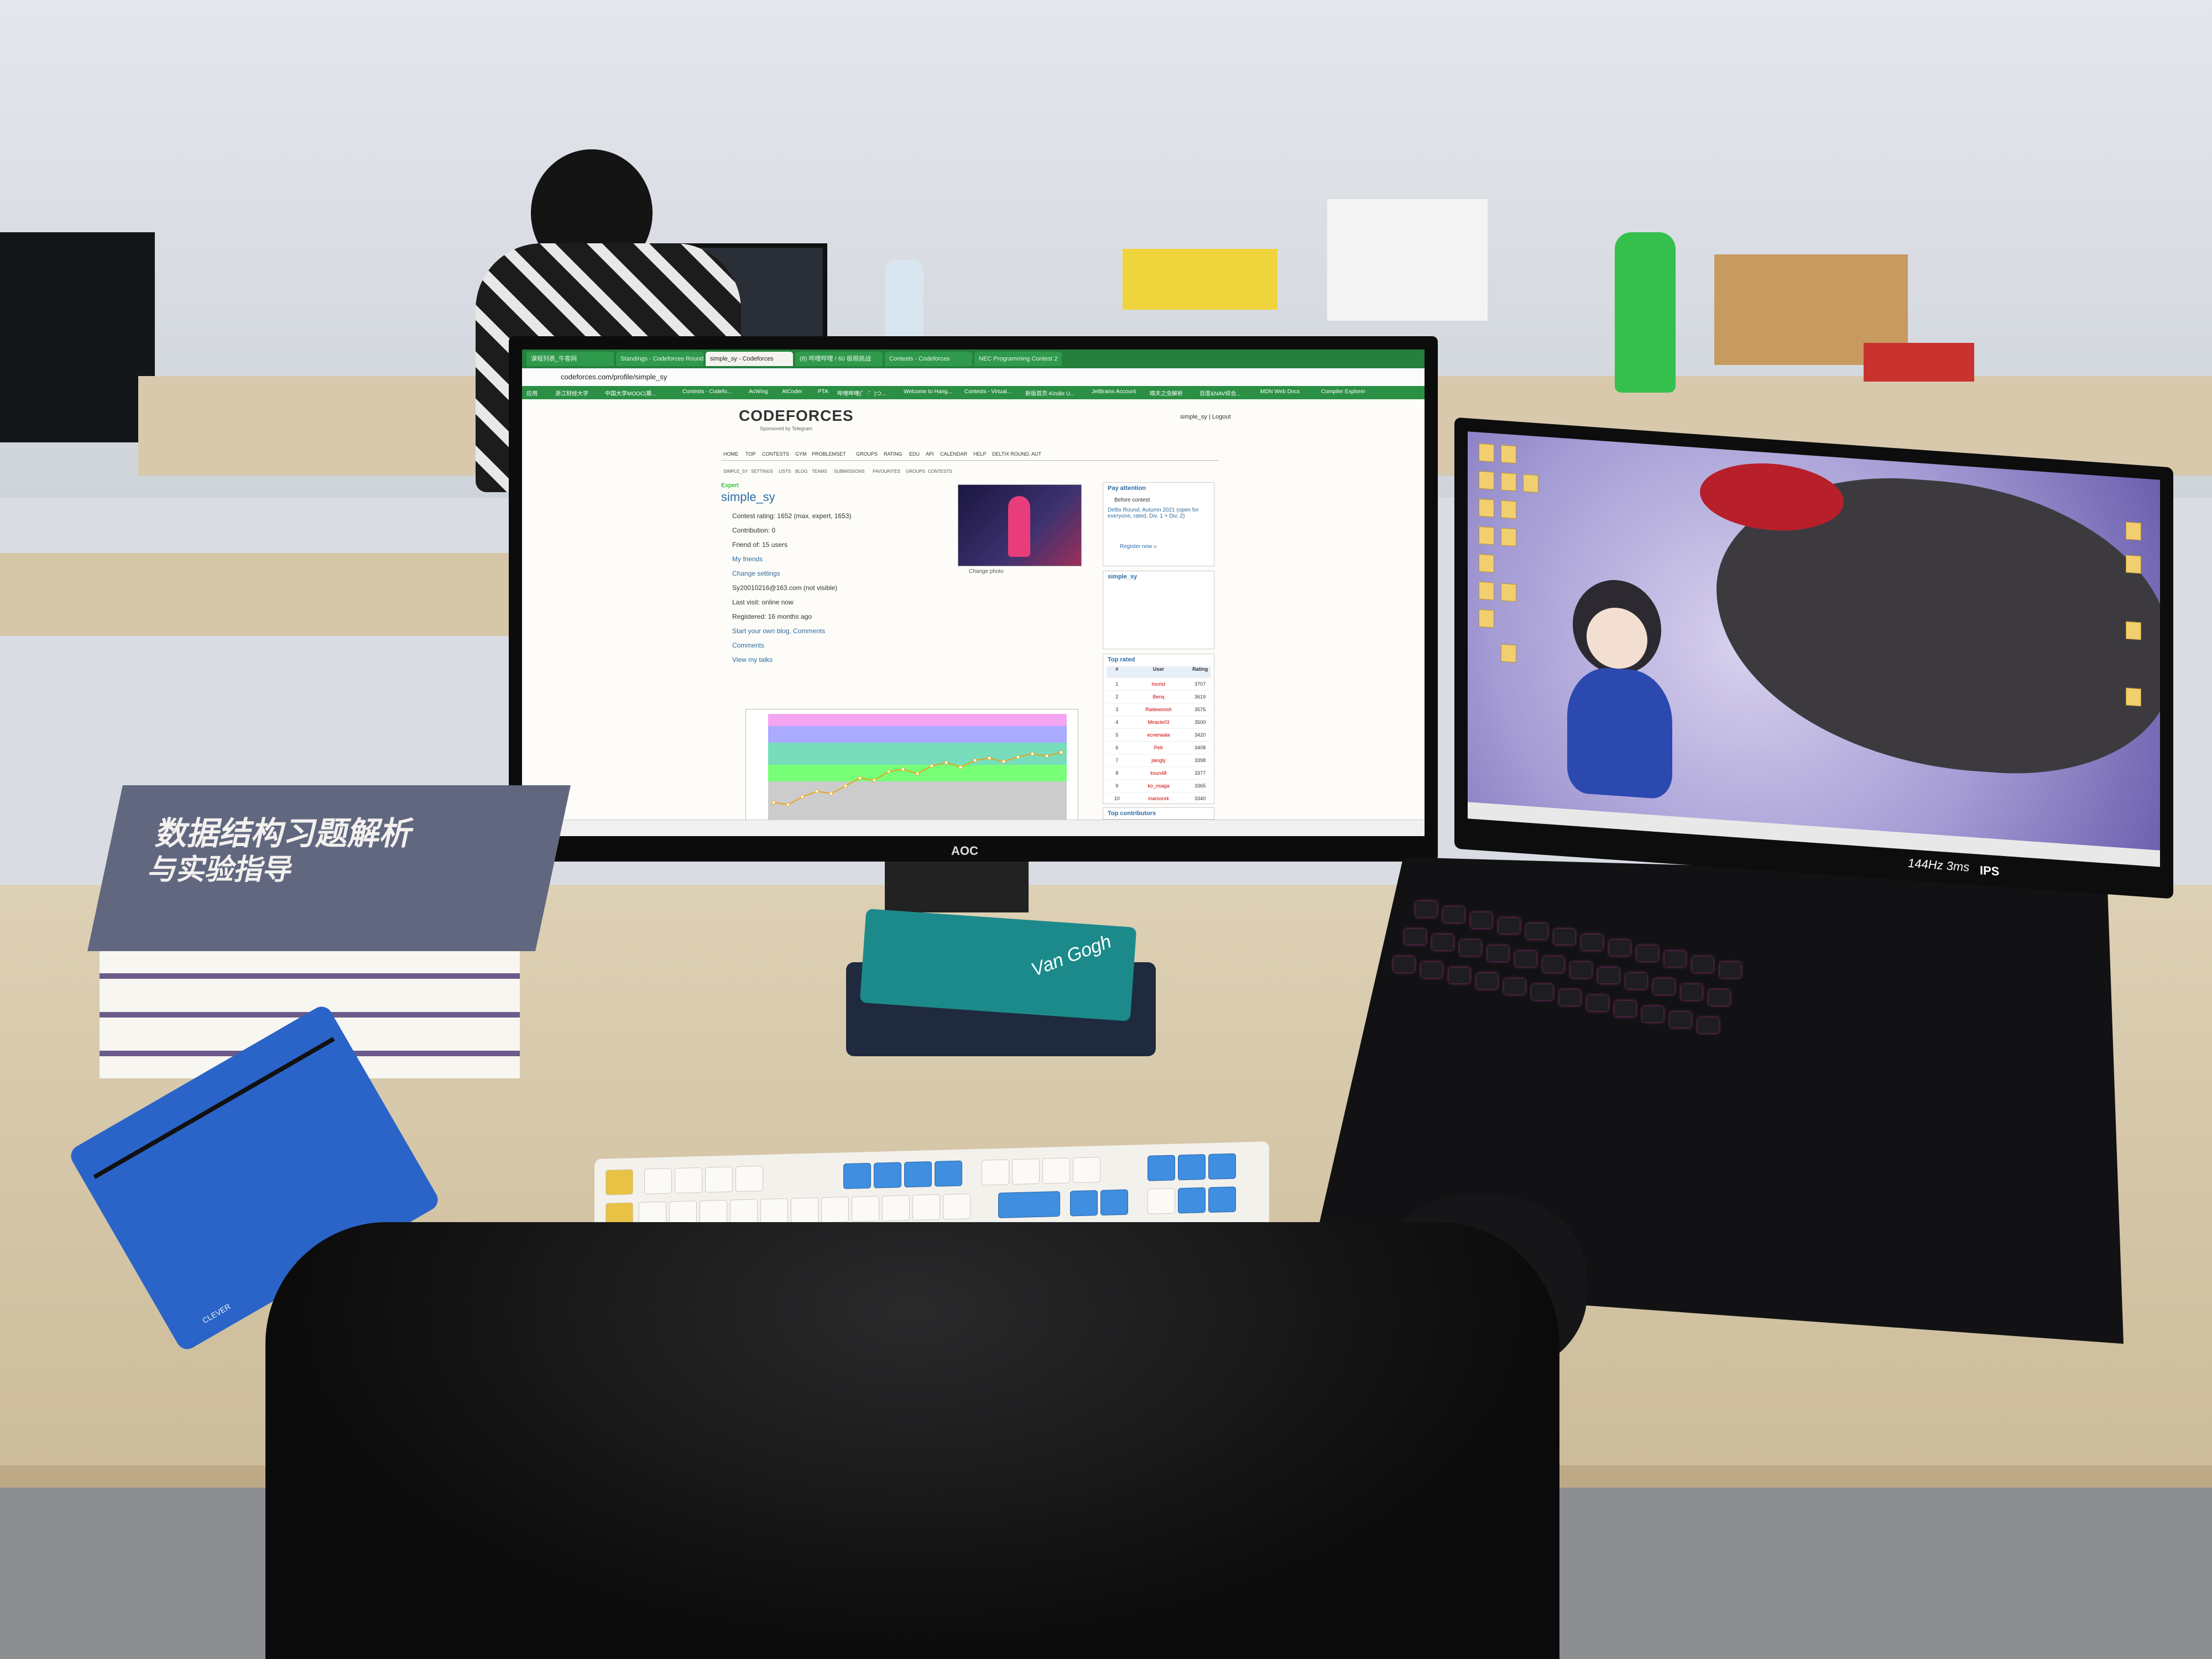 The image size is (2212, 1659). I want to click on subnav-item: SIMPLE_SY, so click(735, 472).